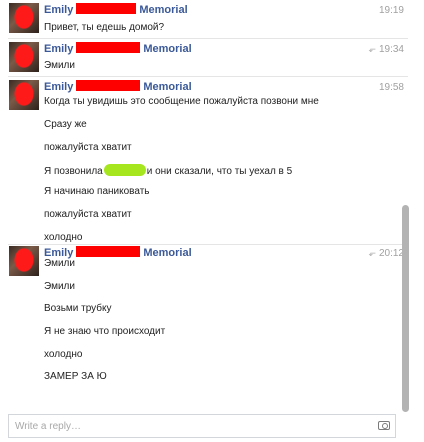 The height and width of the screenshot is (442, 424). Describe the element at coordinates (386, 49) in the screenshot. I see `timestamp: ⬐ 19:34` at that location.